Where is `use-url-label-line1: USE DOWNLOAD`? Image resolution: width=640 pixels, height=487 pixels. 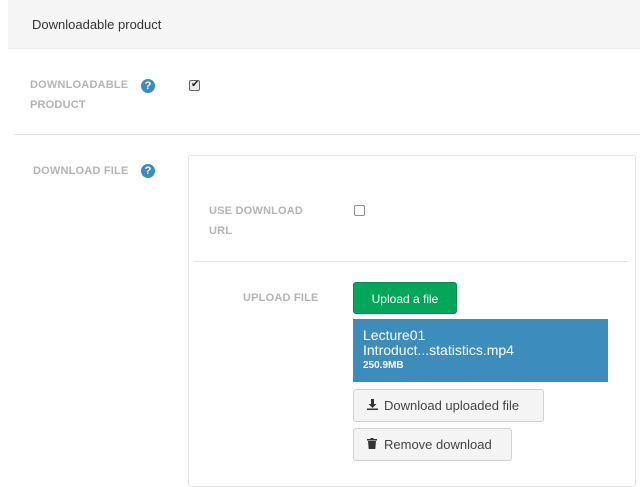
use-url-label-line1: USE DOWNLOAD is located at coordinates (256, 211).